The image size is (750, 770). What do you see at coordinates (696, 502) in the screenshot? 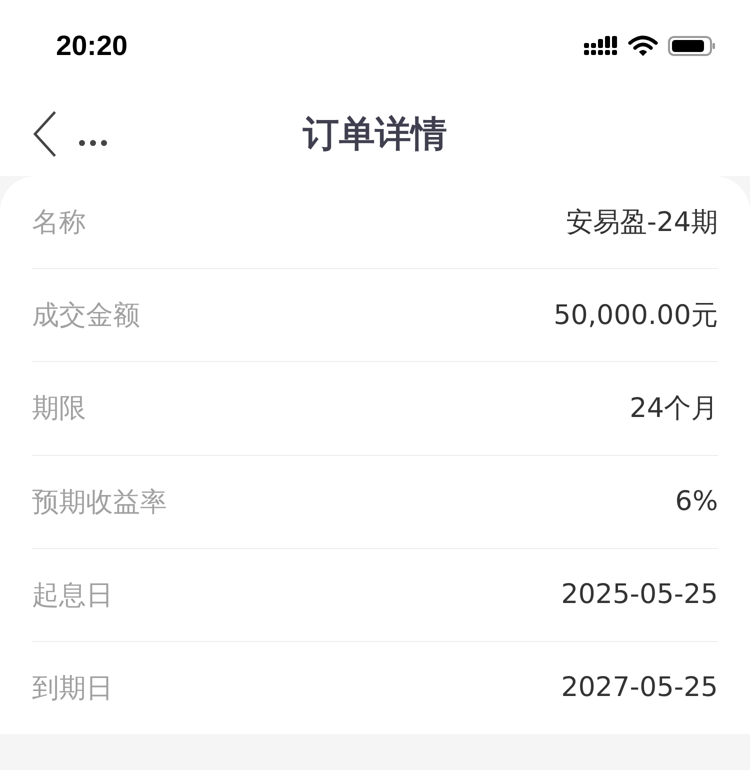
I see `detail-value: 6%` at bounding box center [696, 502].